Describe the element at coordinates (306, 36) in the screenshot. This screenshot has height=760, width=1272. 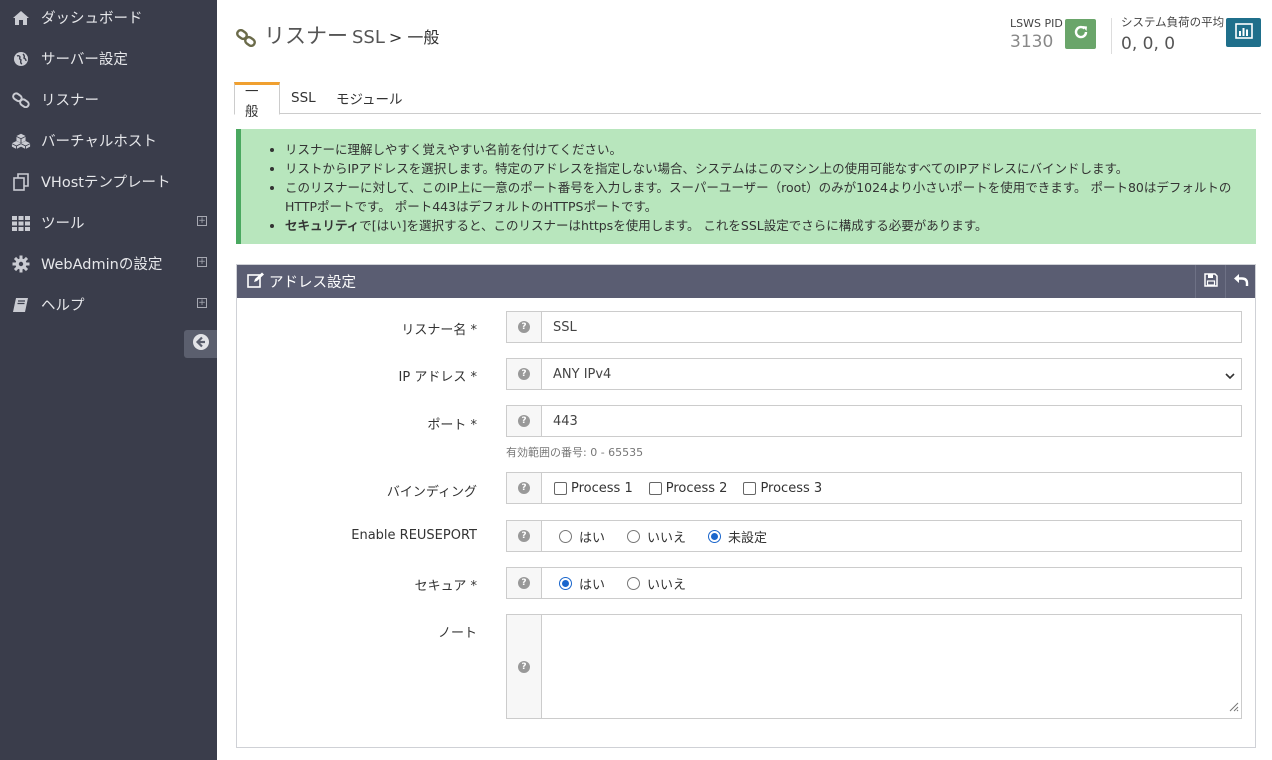
I see `title-main: リスナー` at that location.